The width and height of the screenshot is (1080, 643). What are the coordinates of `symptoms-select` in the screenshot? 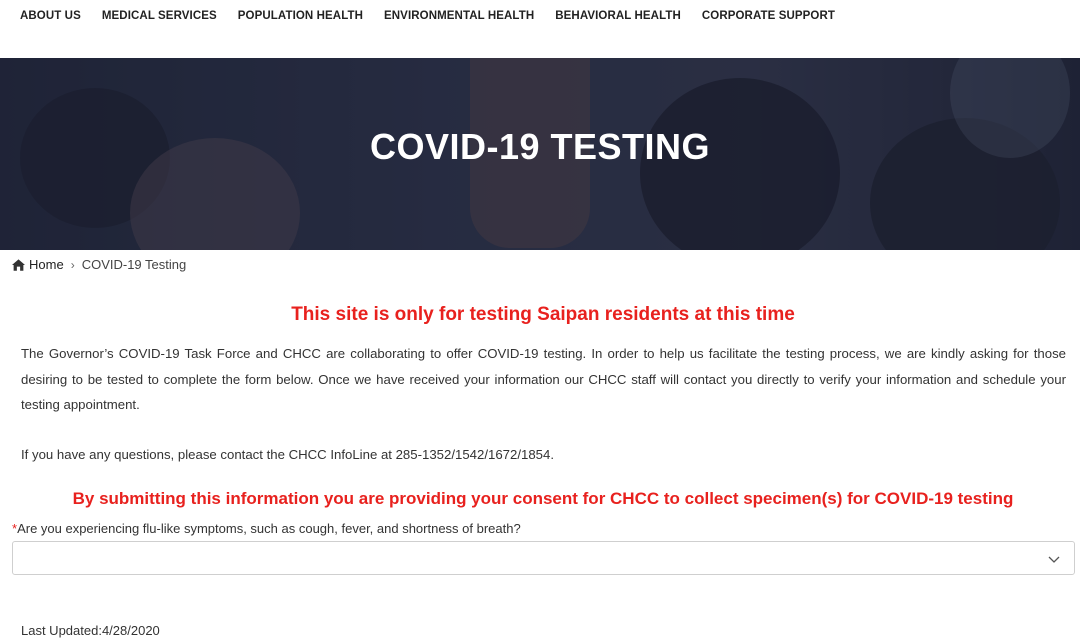 It's located at (543, 558).